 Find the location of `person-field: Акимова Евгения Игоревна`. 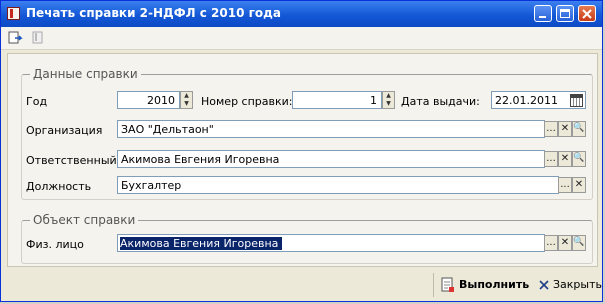

person-field: Акимова Евгения Игоревна is located at coordinates (331, 243).